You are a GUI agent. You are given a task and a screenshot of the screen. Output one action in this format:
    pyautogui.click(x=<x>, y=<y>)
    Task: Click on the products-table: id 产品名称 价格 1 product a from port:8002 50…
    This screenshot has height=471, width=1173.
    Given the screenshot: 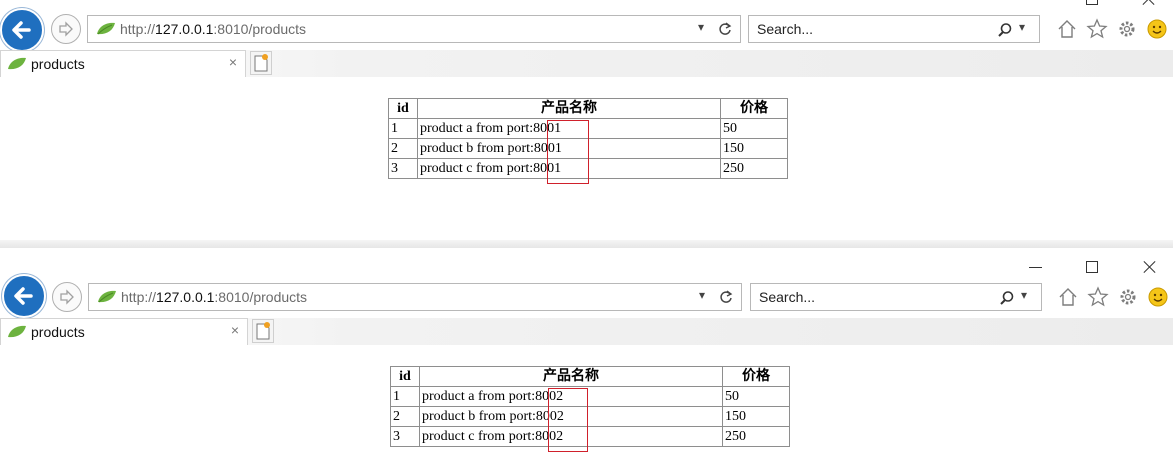 What is the action you would take?
    pyautogui.click(x=590, y=406)
    